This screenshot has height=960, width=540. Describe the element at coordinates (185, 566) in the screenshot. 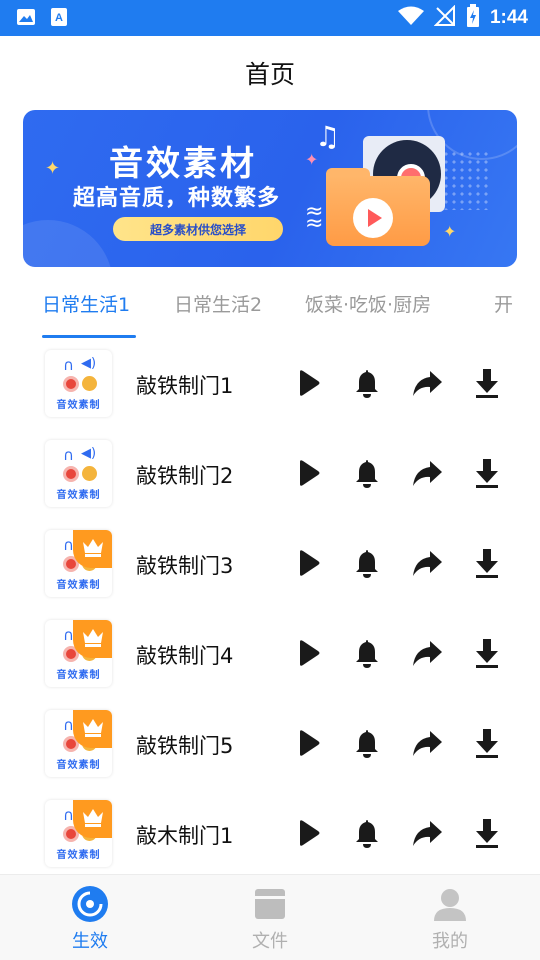

I see `sound-title: 敲铁制门3` at that location.